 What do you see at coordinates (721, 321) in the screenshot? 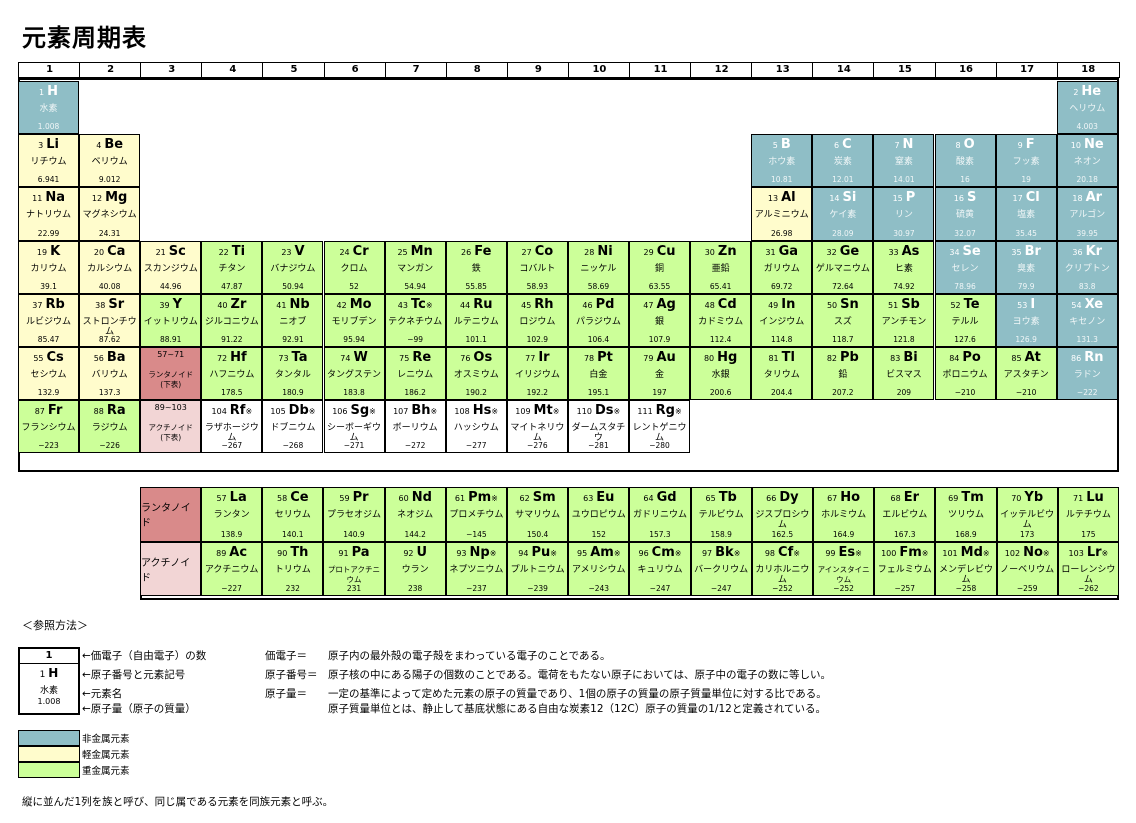
I see `element-name: カドミウム` at bounding box center [721, 321].